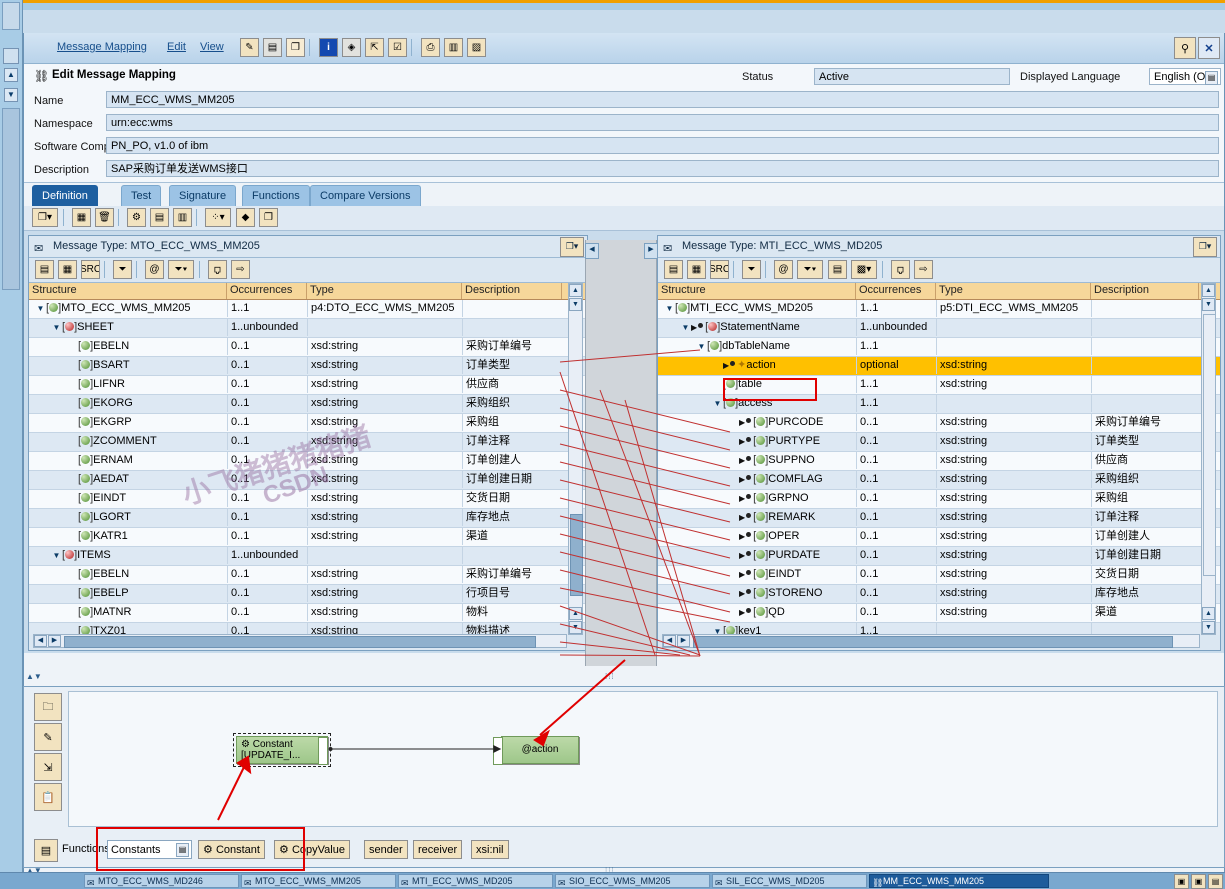  Describe the element at coordinates (351, 47) in the screenshot. I see `history-icon: ◈` at that location.